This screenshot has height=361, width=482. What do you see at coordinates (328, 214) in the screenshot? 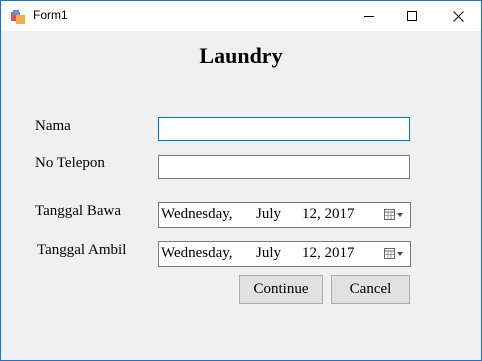
I see `tanggal-bawa-date: 12, 2017` at bounding box center [328, 214].